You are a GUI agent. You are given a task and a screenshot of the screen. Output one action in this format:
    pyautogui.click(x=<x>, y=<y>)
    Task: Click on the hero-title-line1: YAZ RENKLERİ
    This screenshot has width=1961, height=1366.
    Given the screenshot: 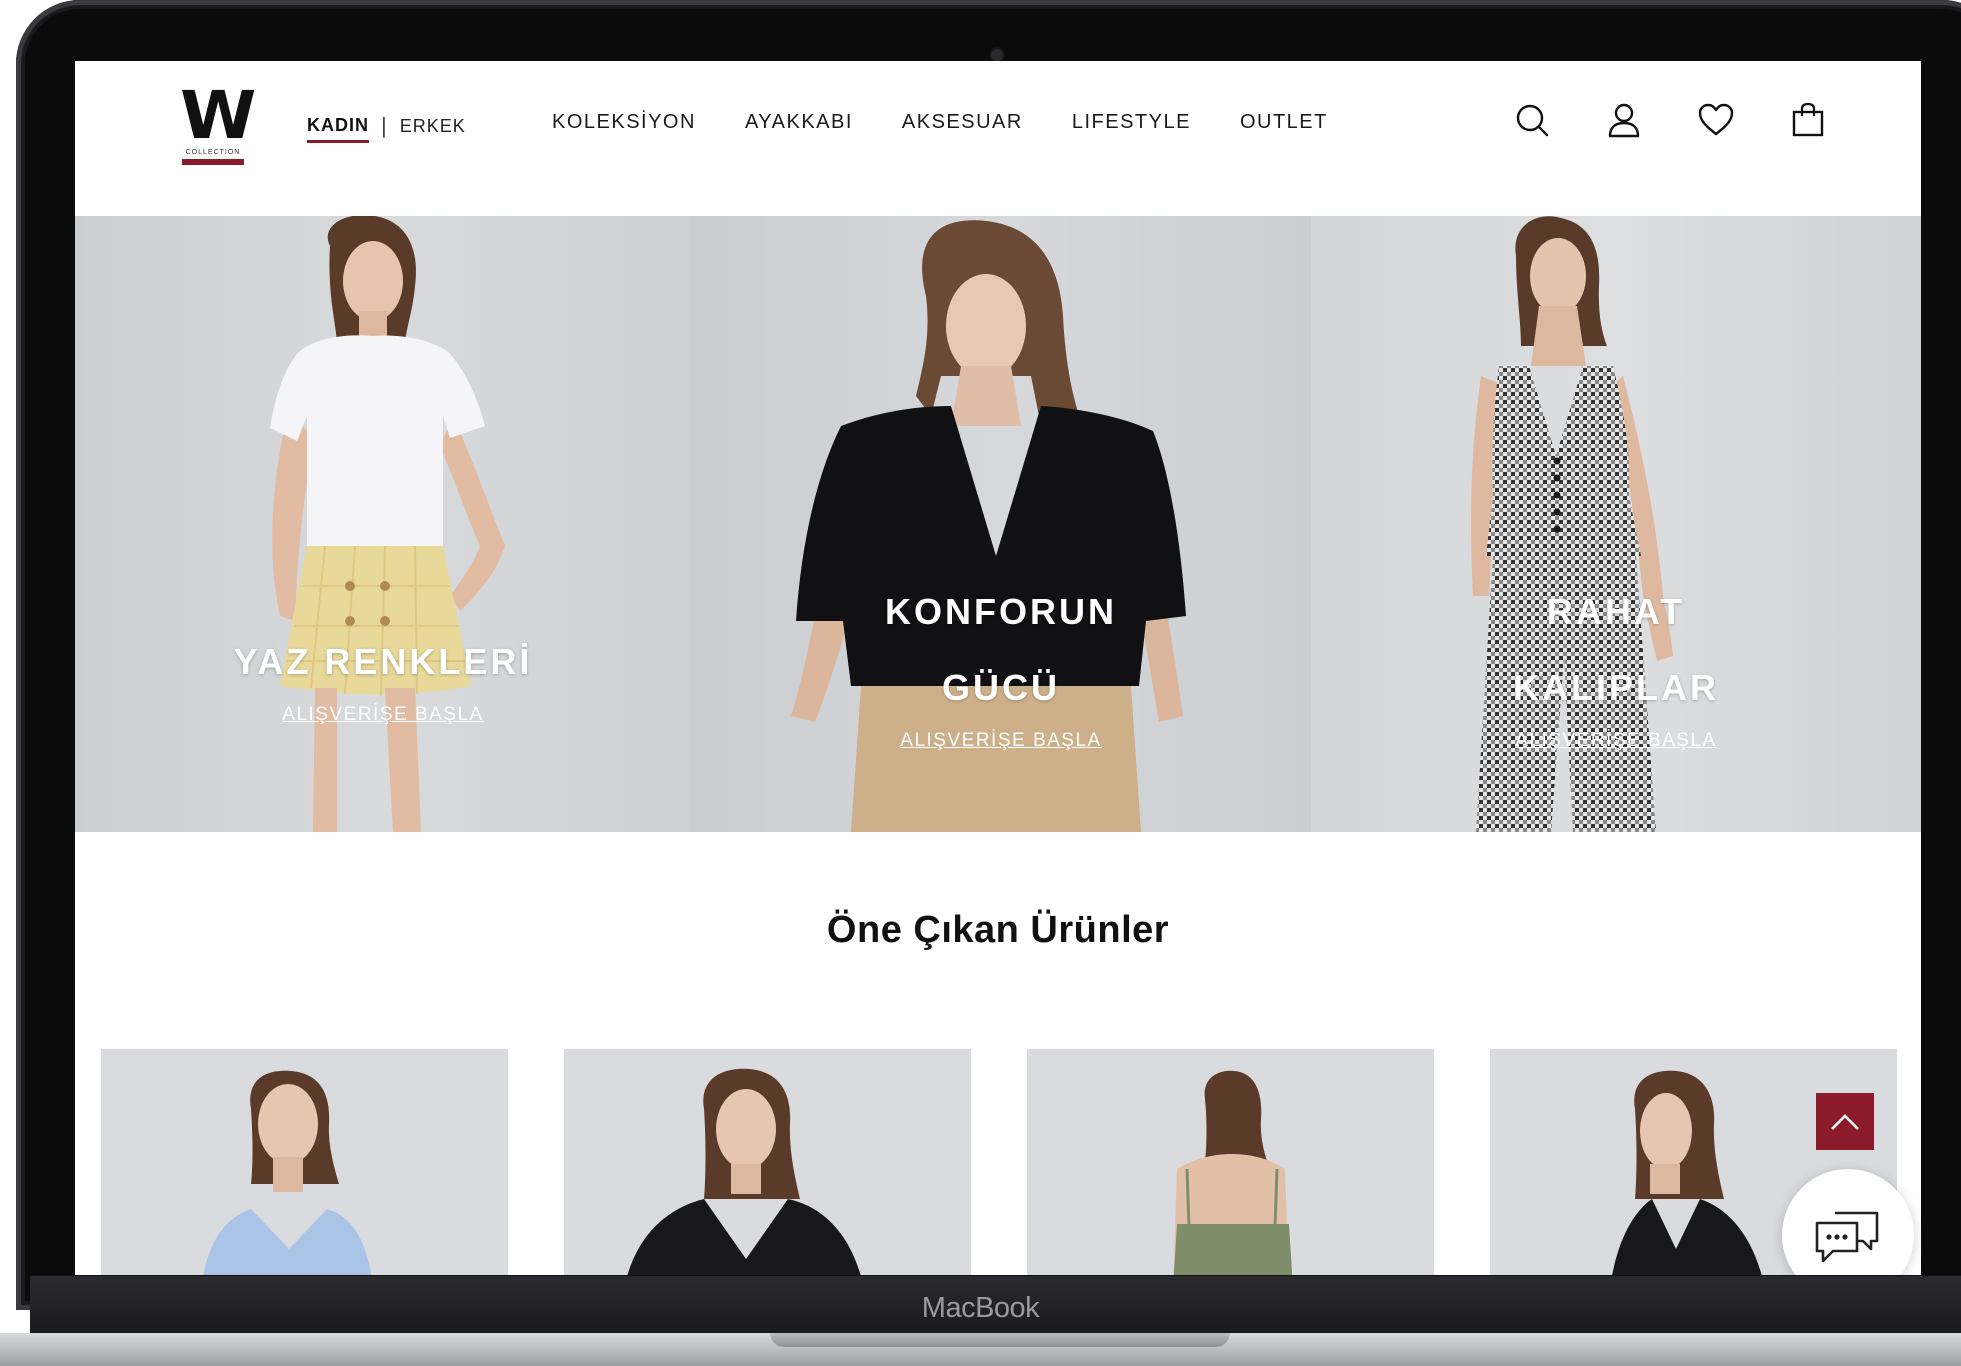 What is the action you would take?
    pyautogui.click(x=383, y=661)
    